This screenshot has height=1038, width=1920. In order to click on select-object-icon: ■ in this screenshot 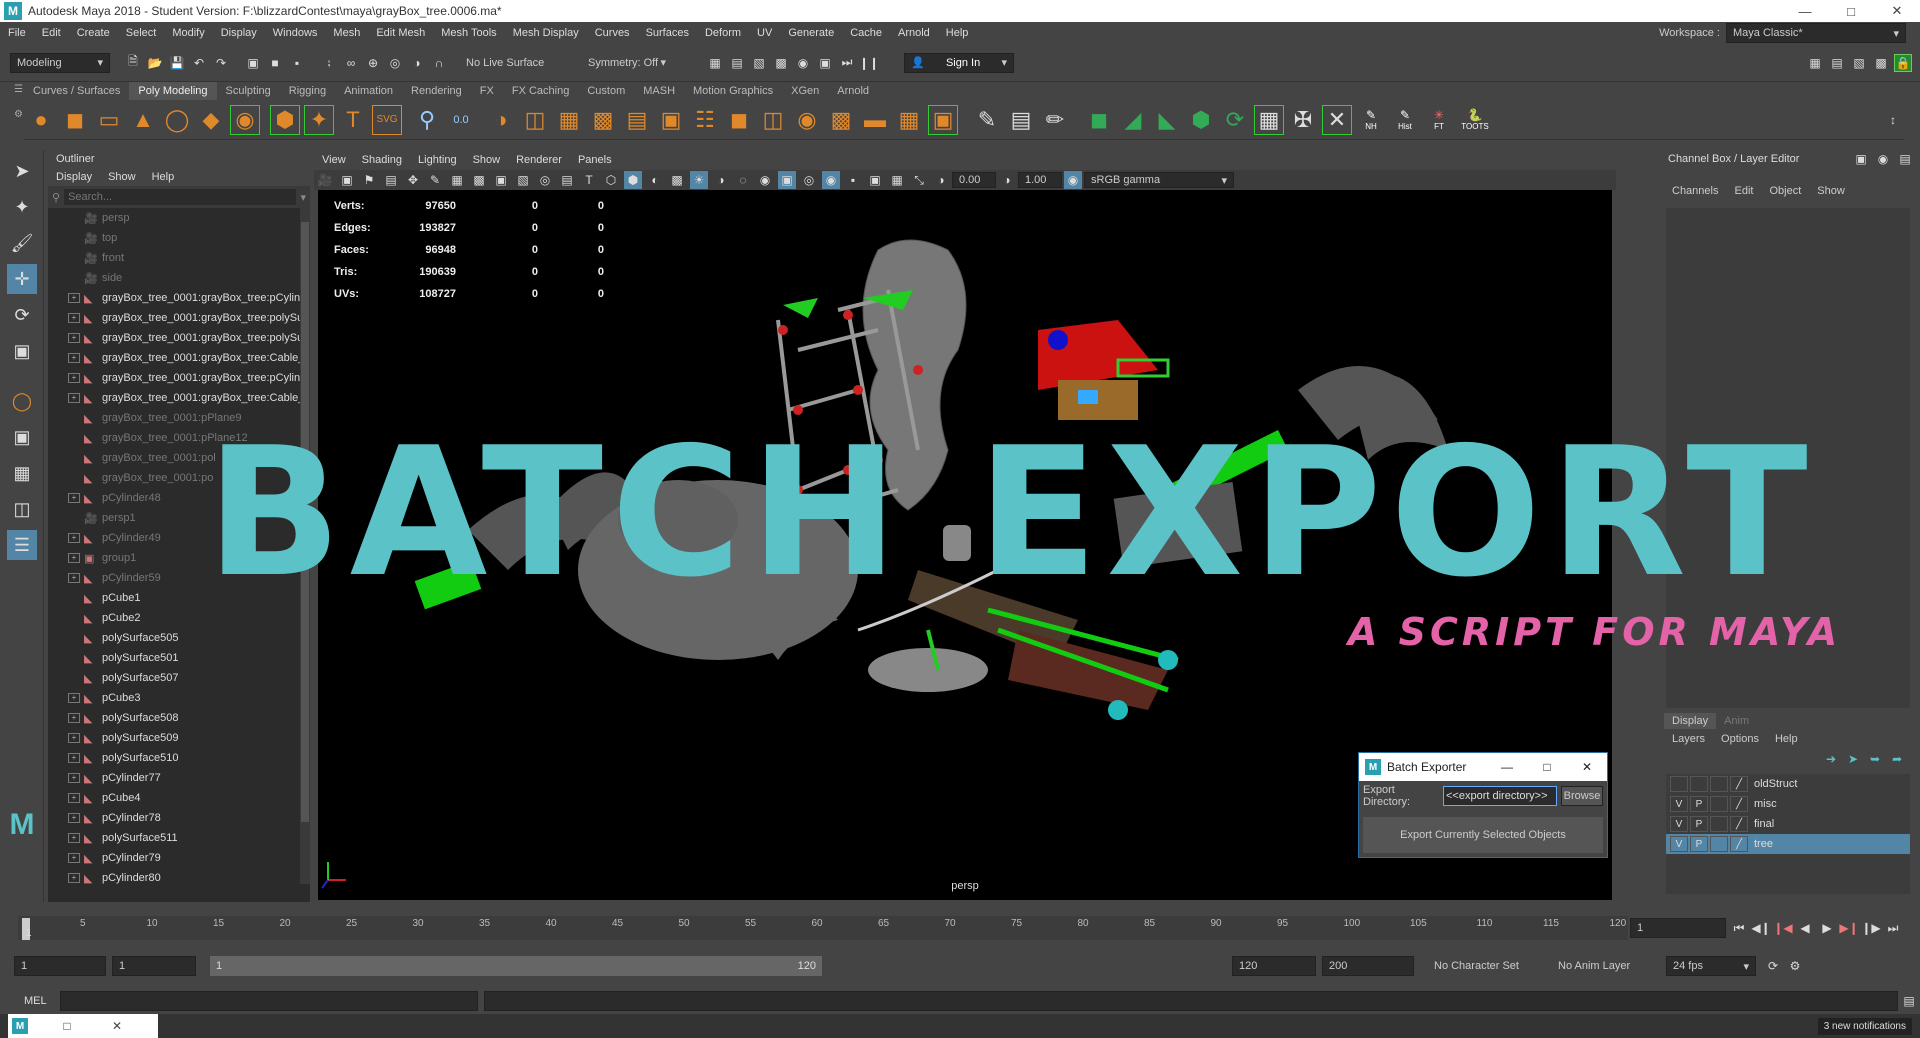, I will do `click(275, 63)`.